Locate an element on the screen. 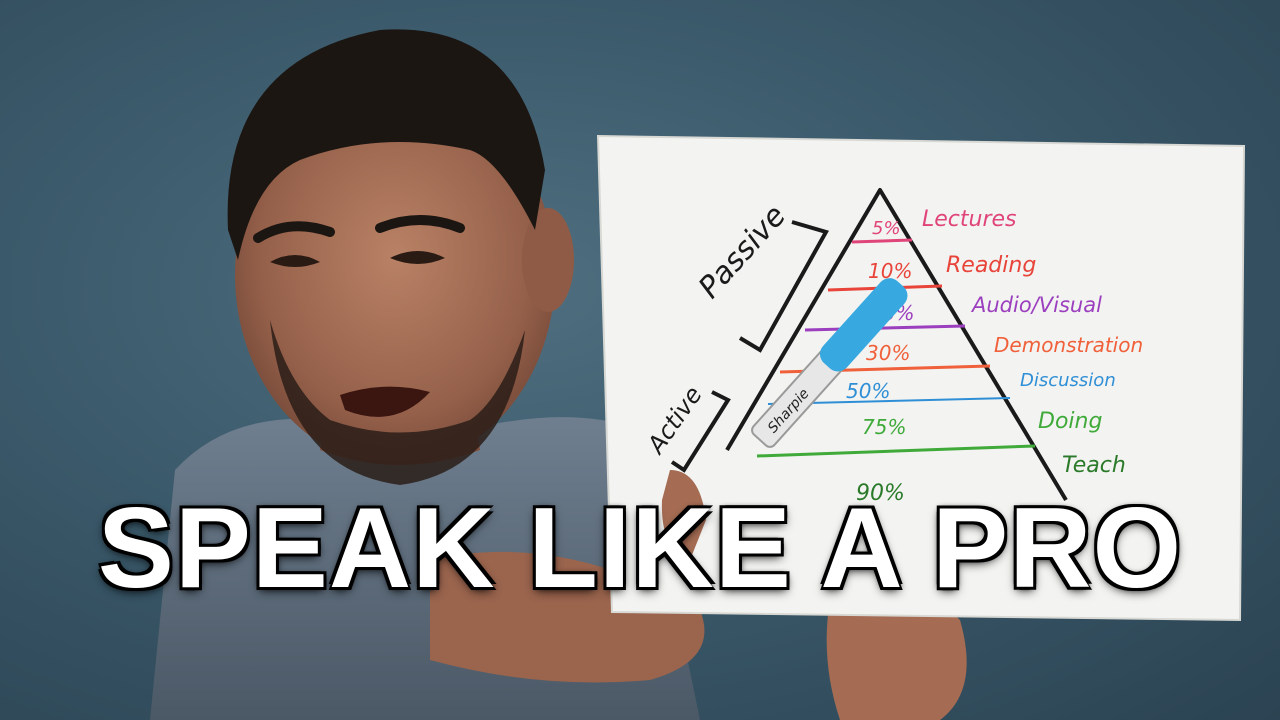 The height and width of the screenshot is (720, 1280). level-percent: 75% is located at coordinates (884, 427).